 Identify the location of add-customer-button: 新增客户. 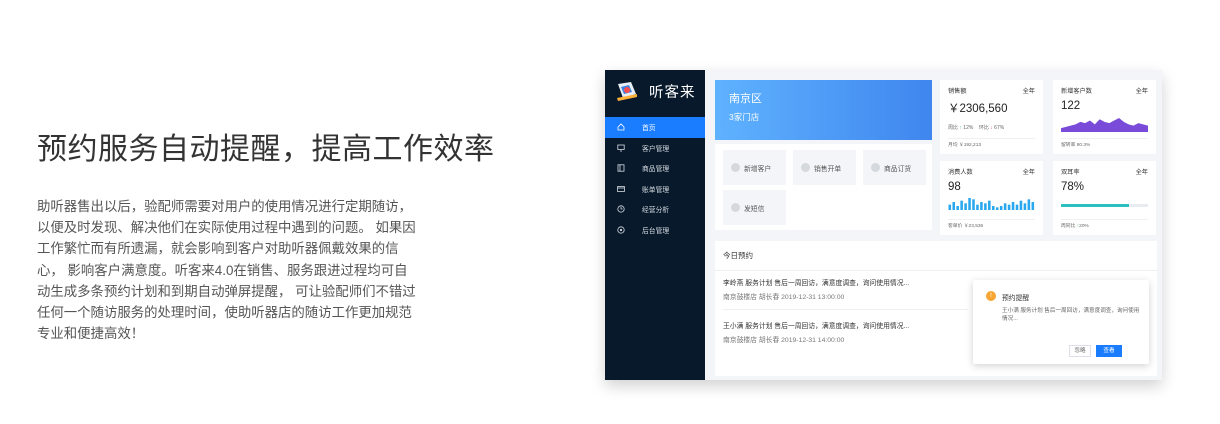
(754, 167).